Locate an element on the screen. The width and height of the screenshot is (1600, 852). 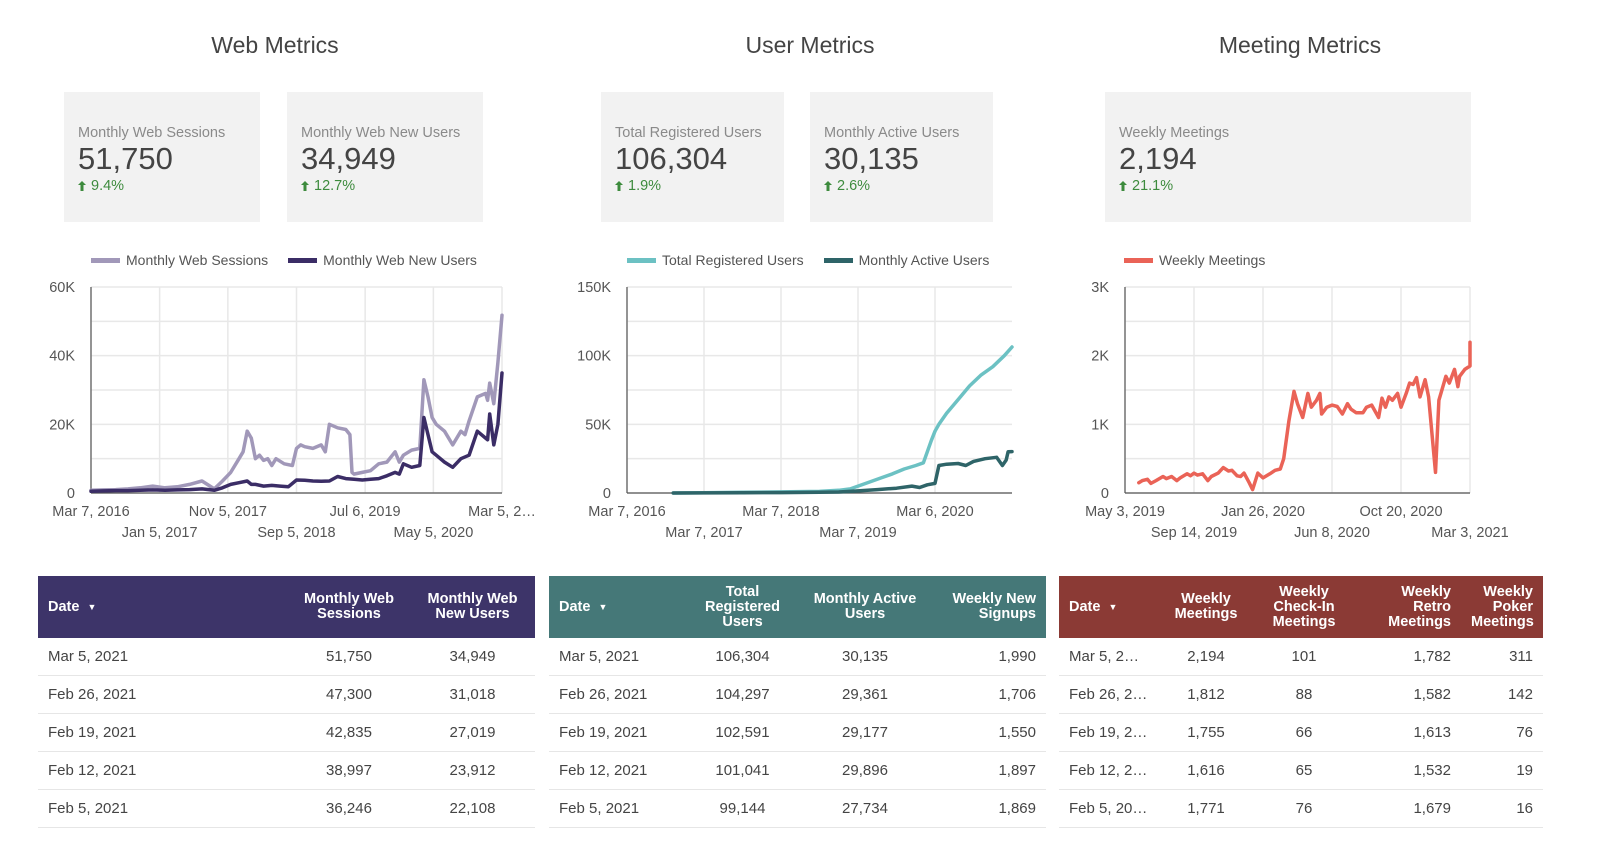
table-row: Feb 19, 2… 1,755 66 1,613 76 is located at coordinates (1301, 733).